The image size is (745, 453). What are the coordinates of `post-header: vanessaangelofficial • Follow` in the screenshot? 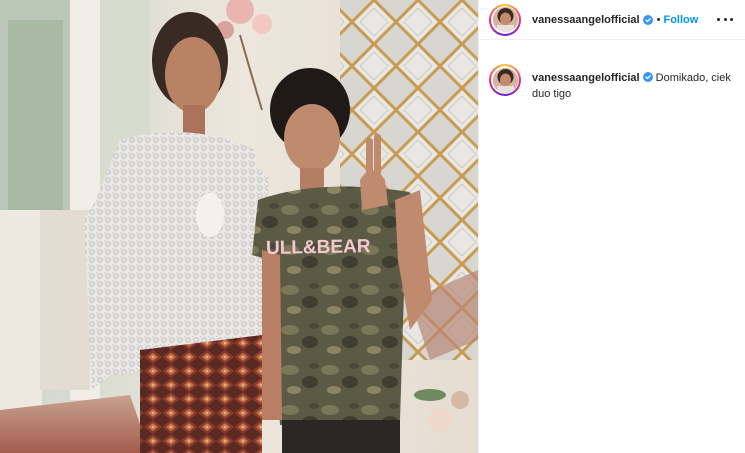 It's located at (612, 20).